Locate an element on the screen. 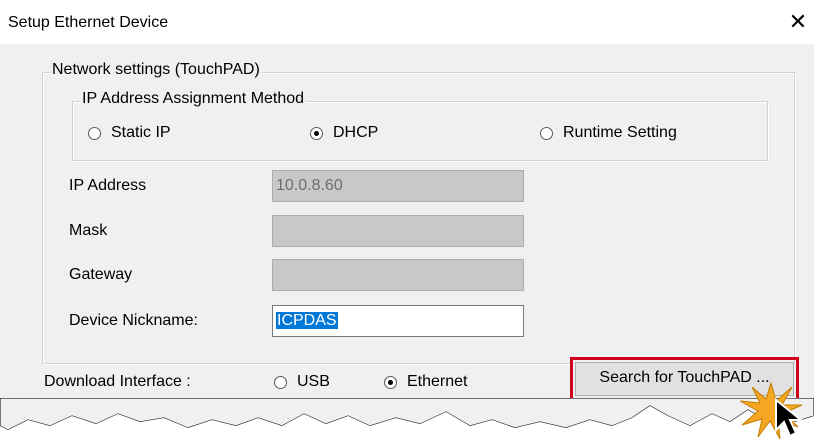 Image resolution: width=814 pixels, height=441 pixels. gateway-label: Gateway is located at coordinates (101, 274).